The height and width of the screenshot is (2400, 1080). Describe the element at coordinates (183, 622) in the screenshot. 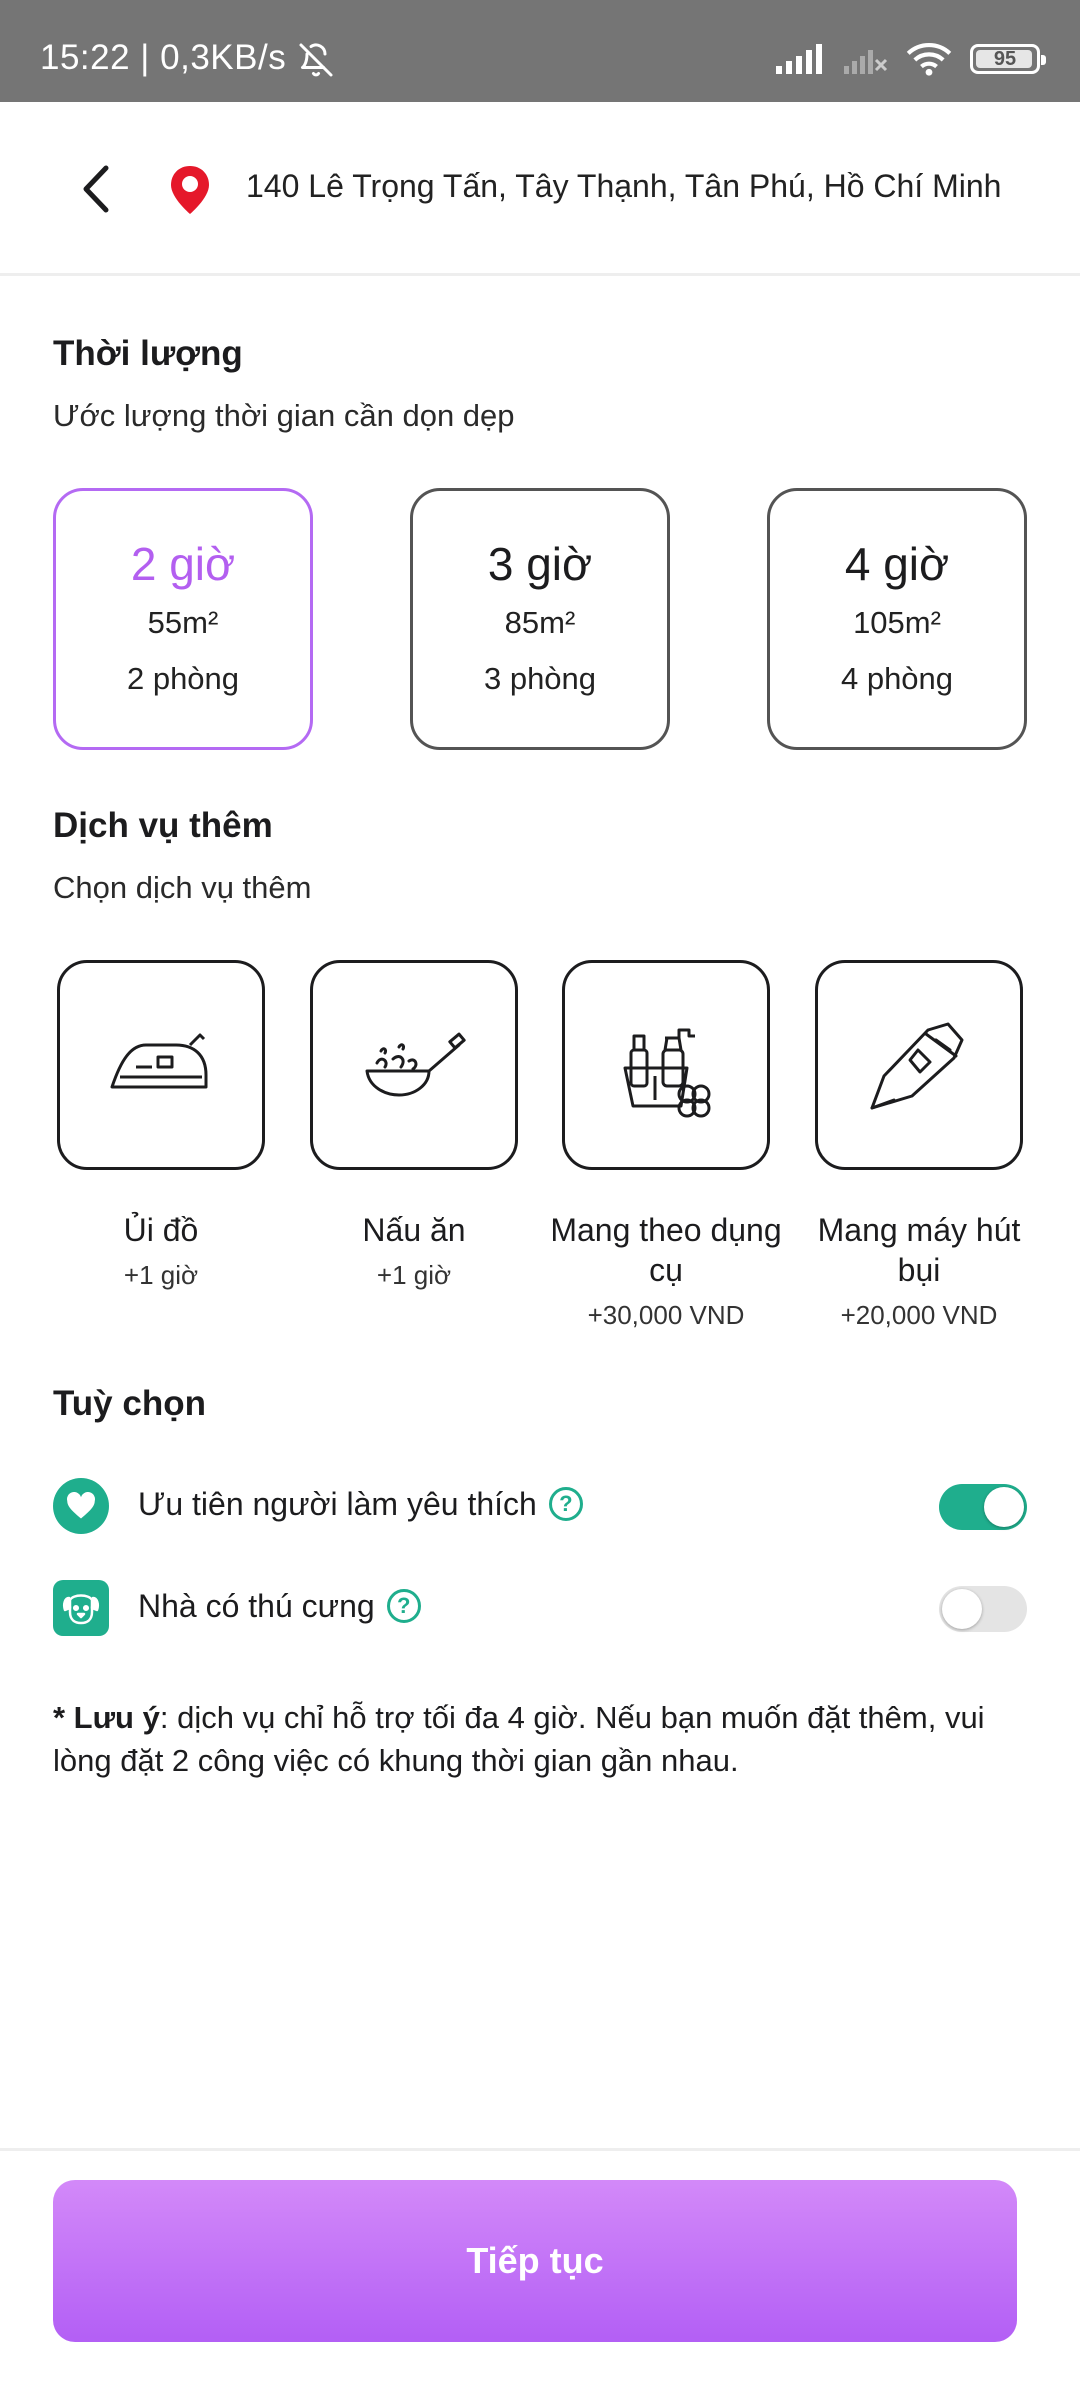

I see `duration-area: 55m²` at that location.